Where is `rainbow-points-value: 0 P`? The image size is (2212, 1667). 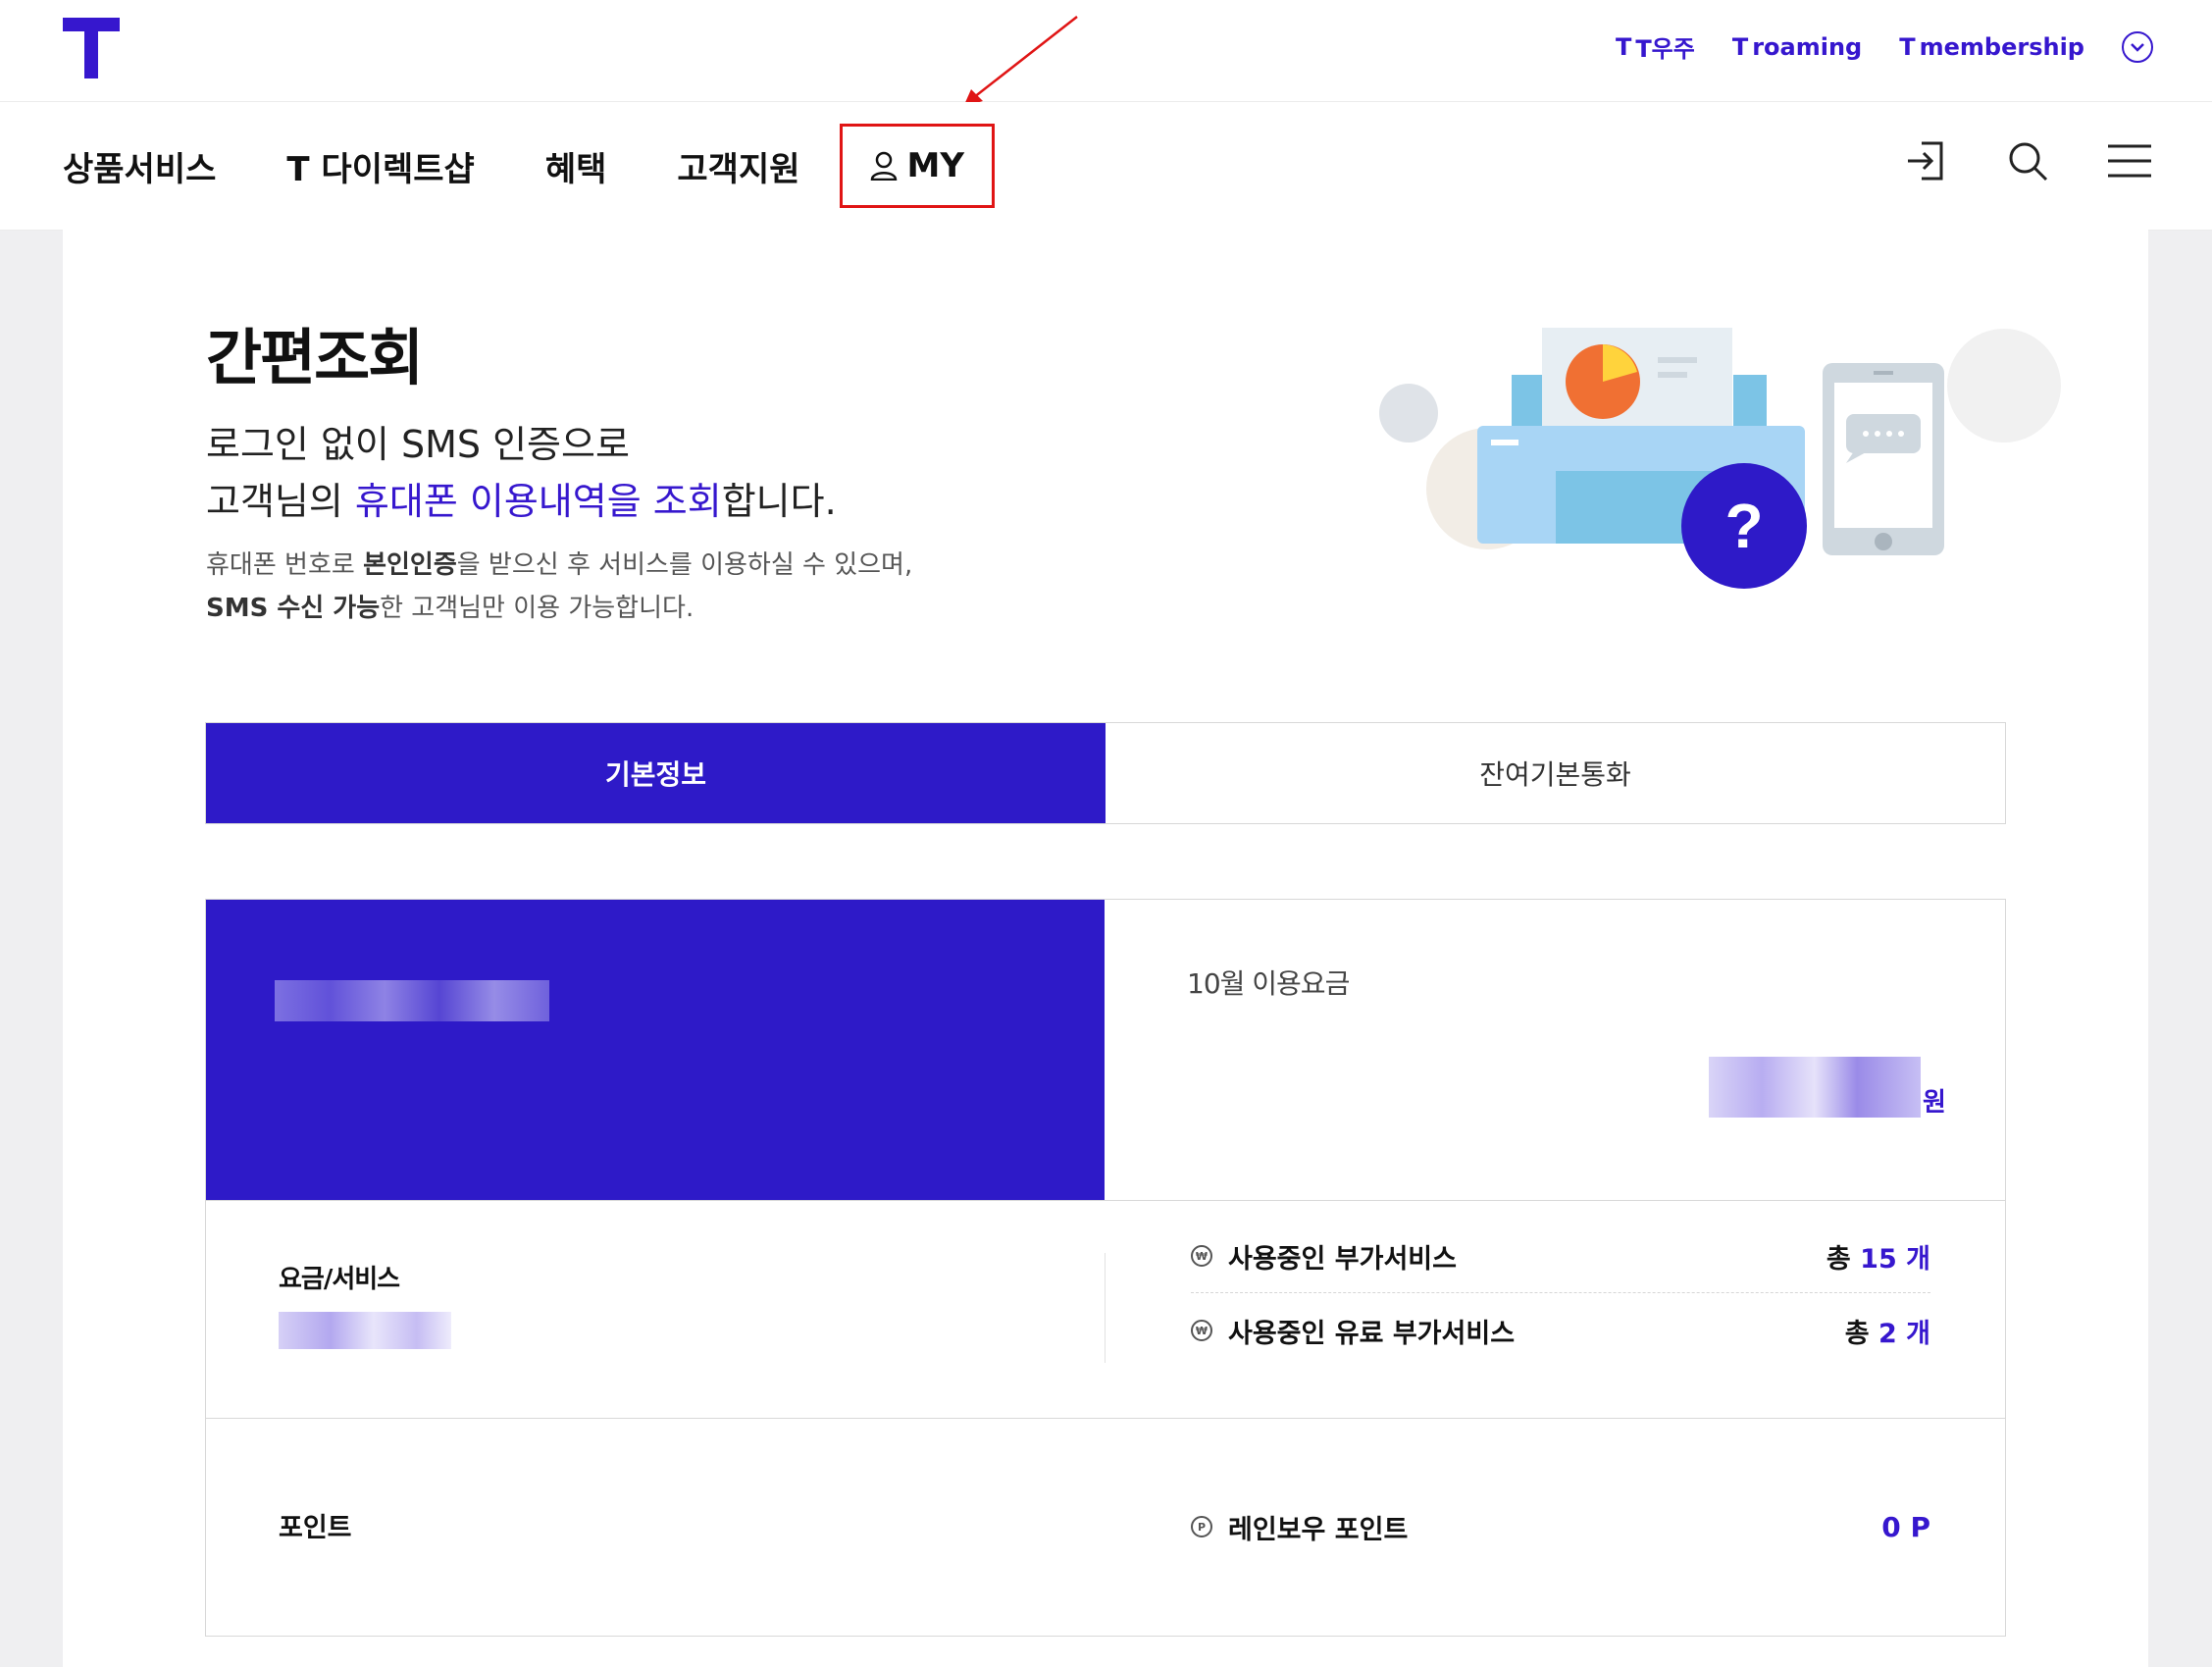 rainbow-points-value: 0 P is located at coordinates (1905, 1526).